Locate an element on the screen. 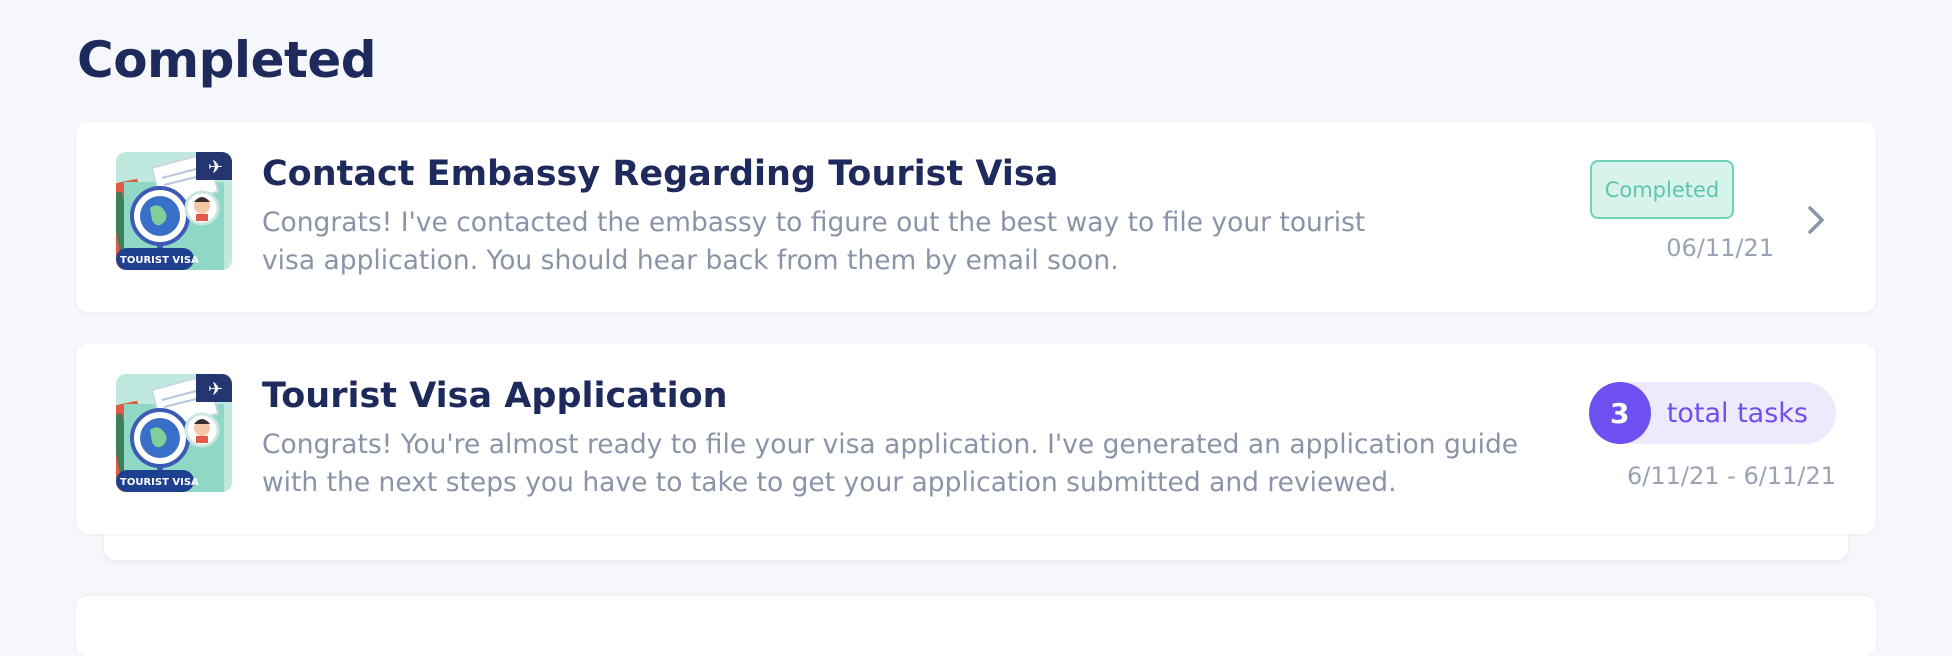 Image resolution: width=1952 pixels, height=656 pixels. task-count-label: total tasks is located at coordinates (1737, 413).